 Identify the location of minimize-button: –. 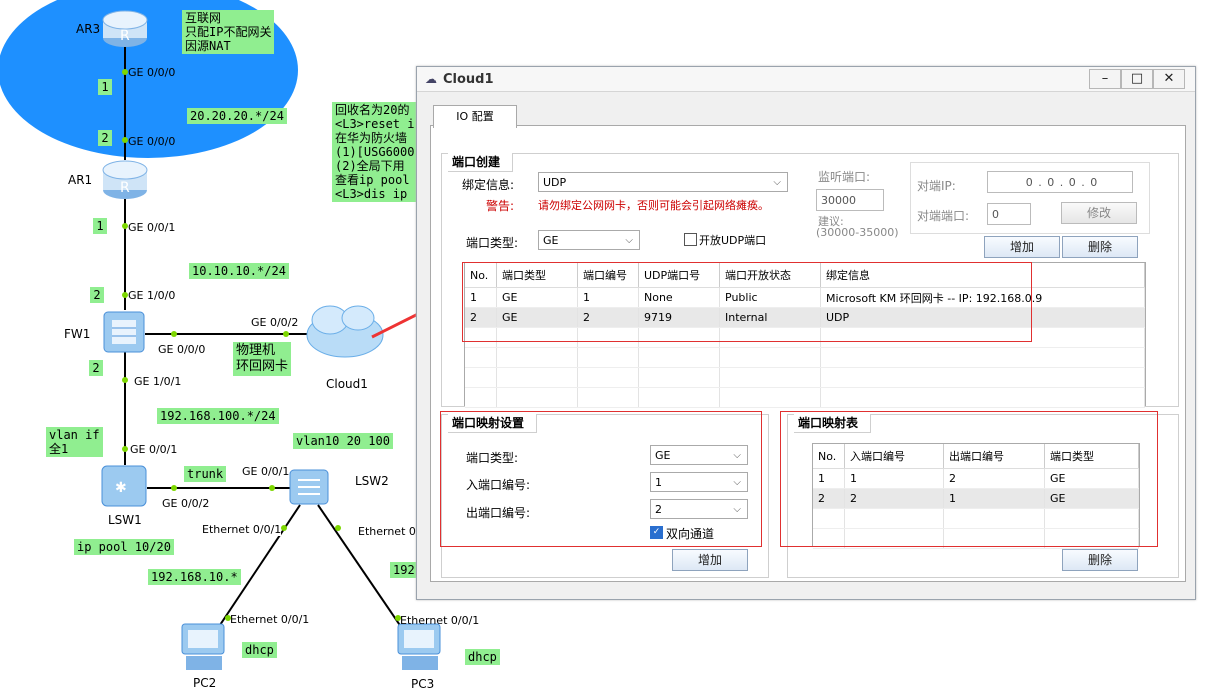
(1105, 79).